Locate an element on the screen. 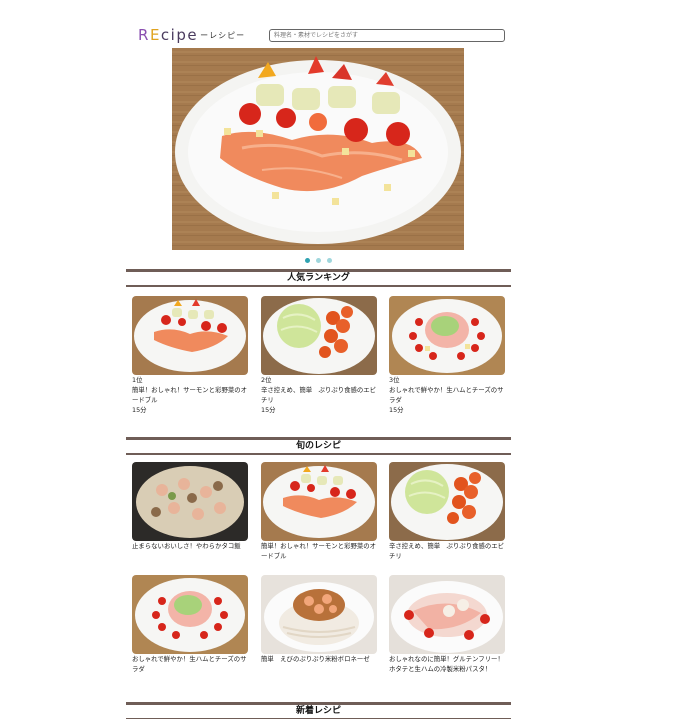 This screenshot has height=719, width=699. scallop-pasta-image is located at coordinates (447, 614).